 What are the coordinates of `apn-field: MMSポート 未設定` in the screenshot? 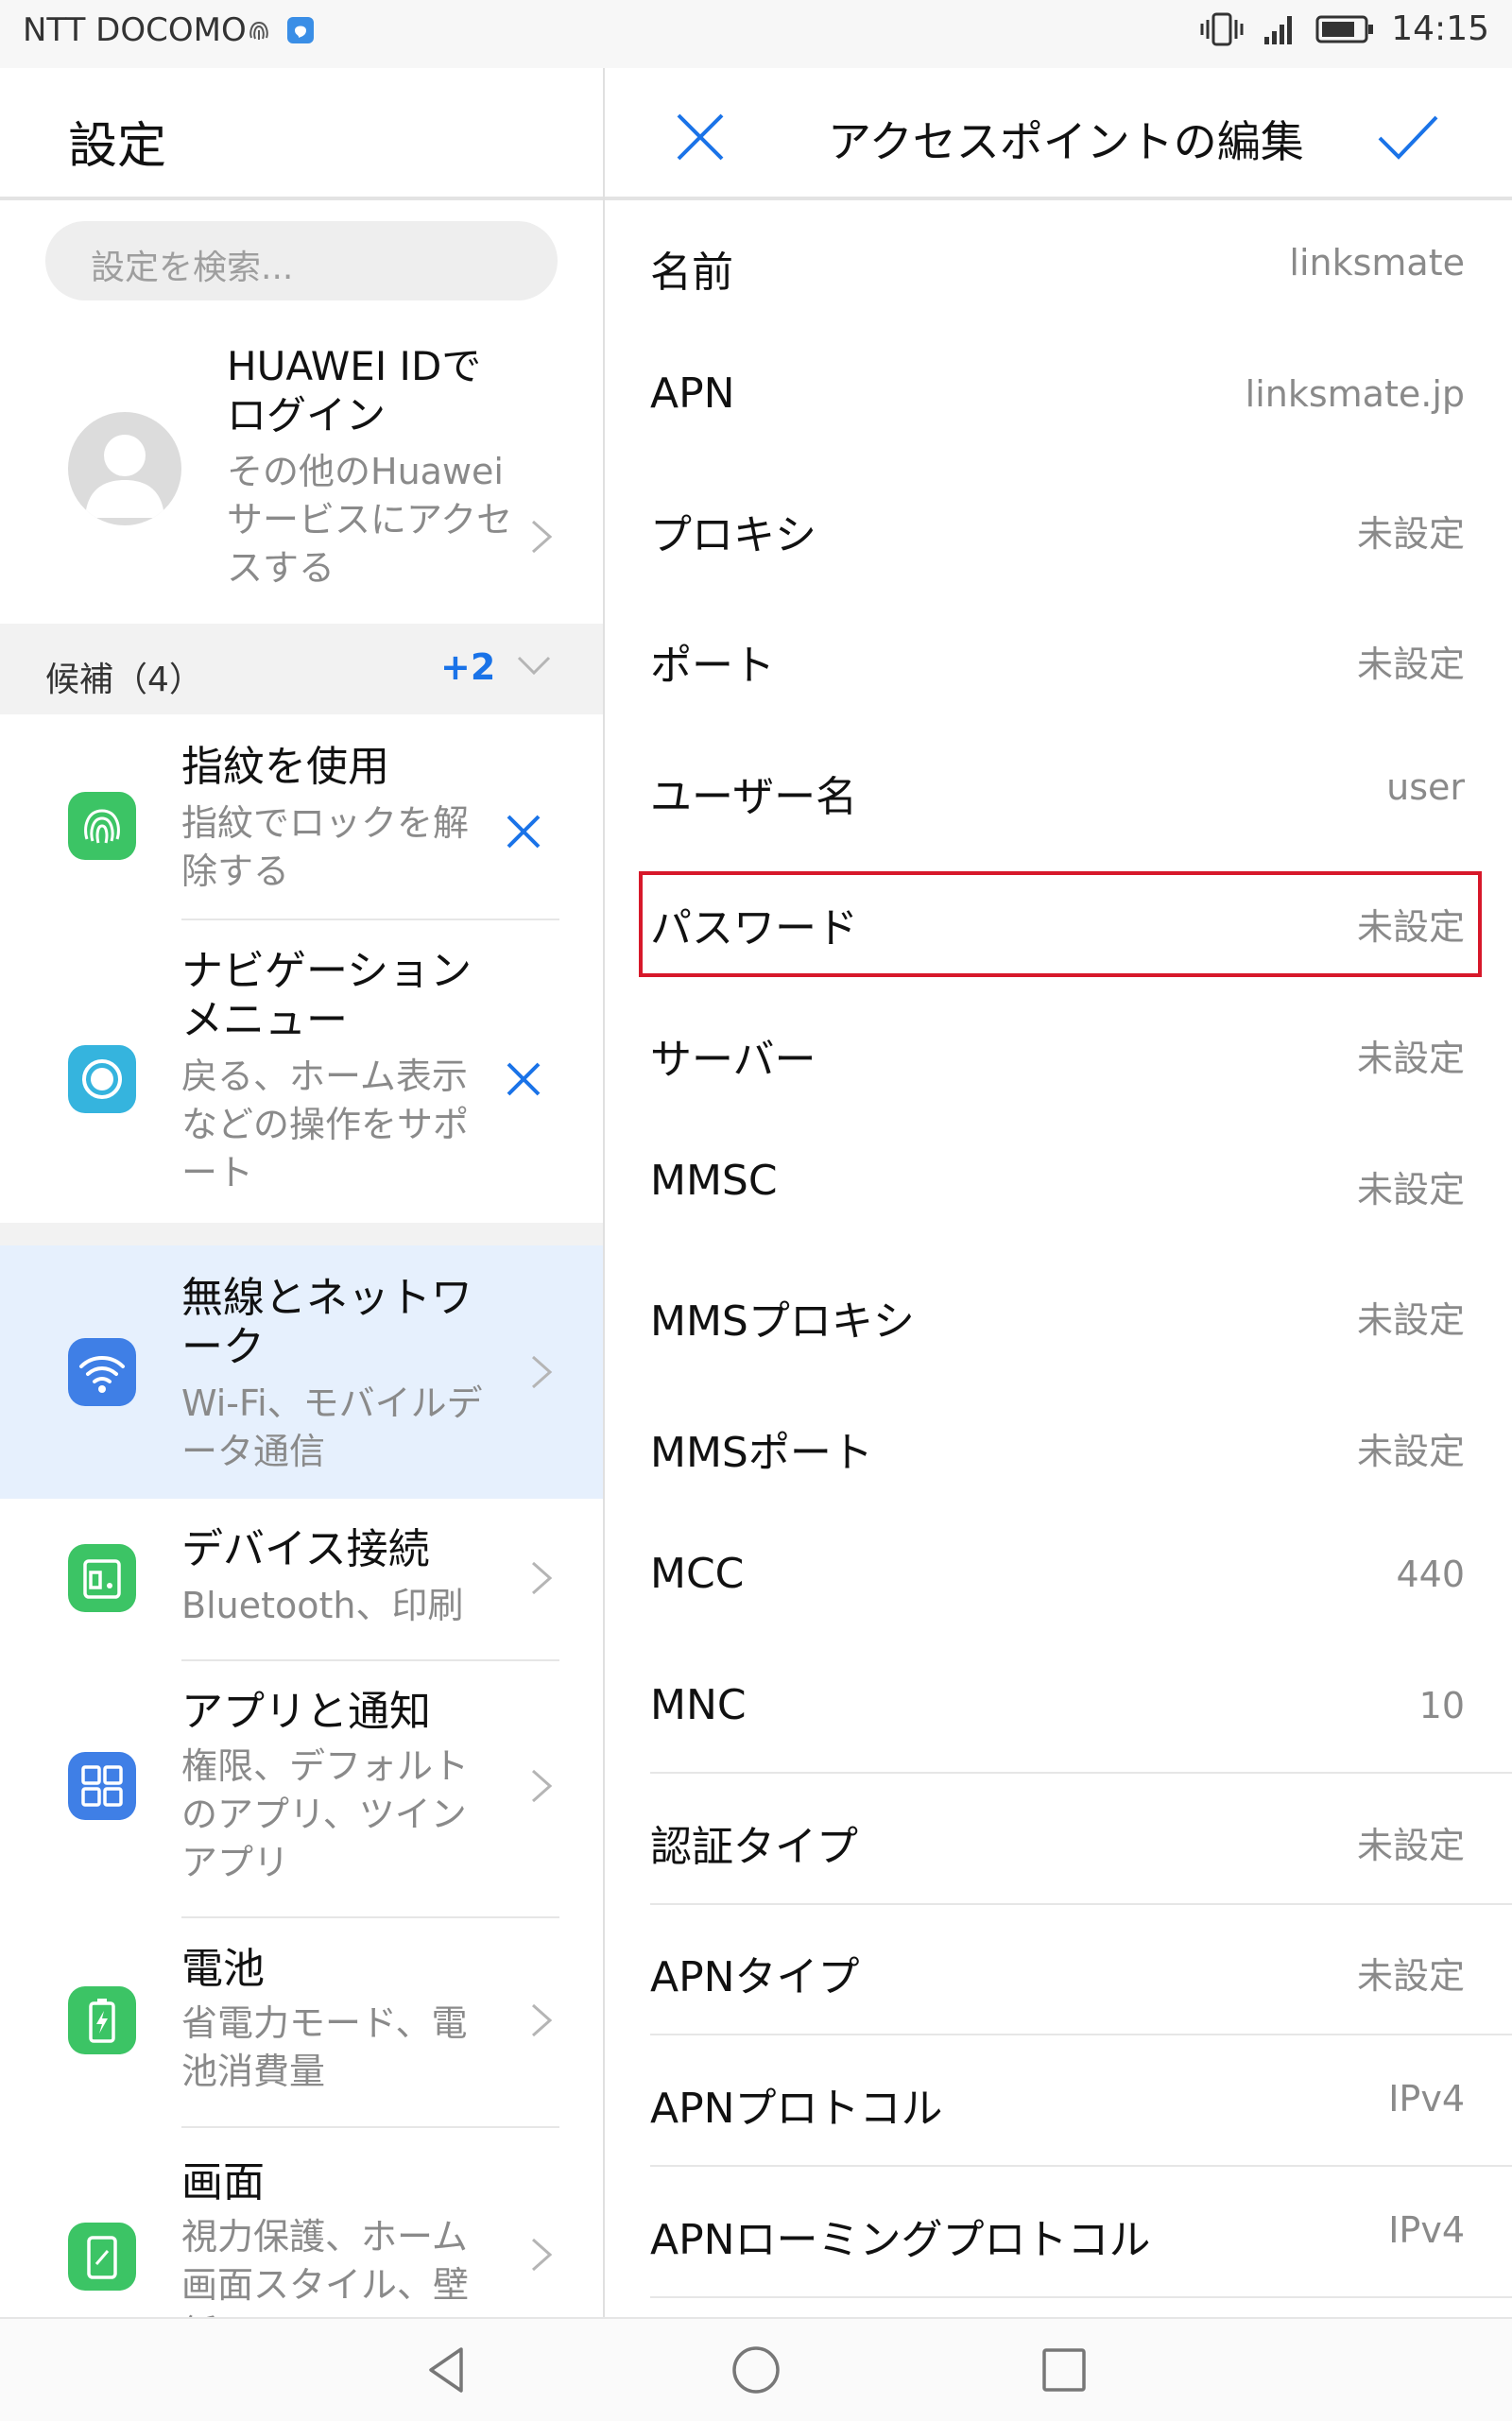 It's located at (1058, 1446).